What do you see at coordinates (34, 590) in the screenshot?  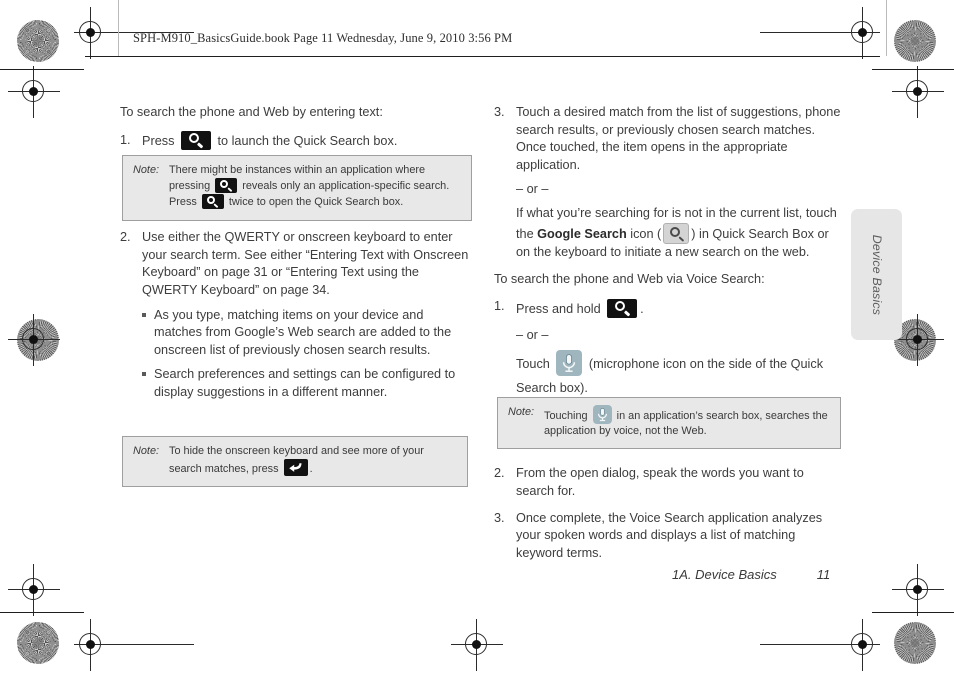 I see `registration-target-left-lower` at bounding box center [34, 590].